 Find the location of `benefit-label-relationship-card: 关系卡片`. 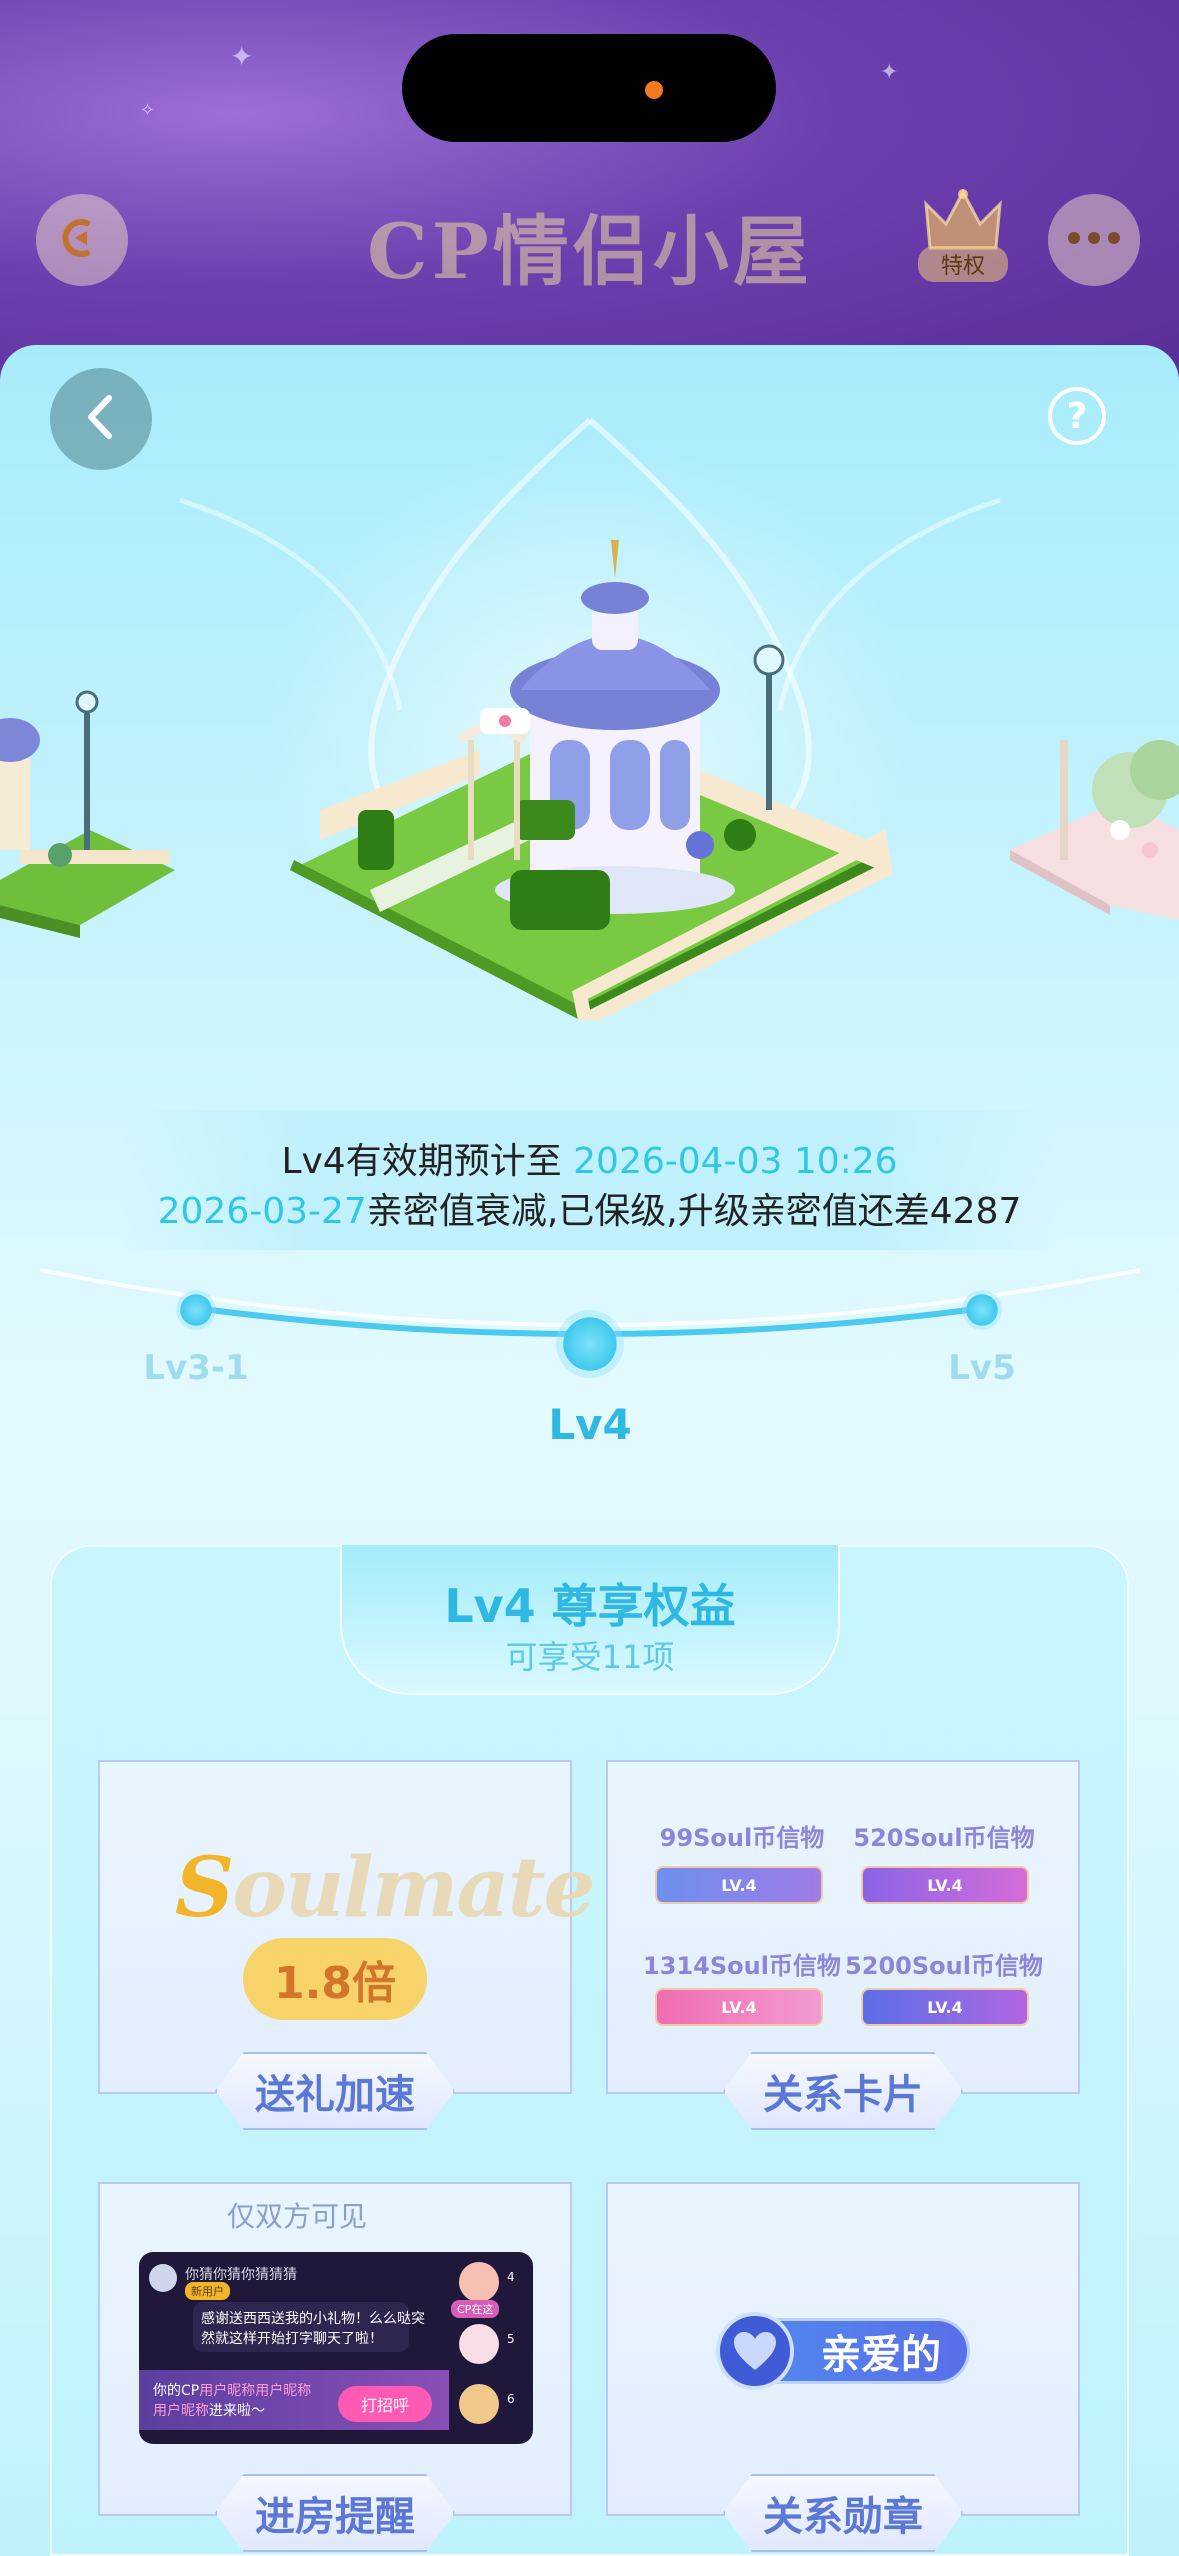

benefit-label-relationship-card: 关系卡片 is located at coordinates (843, 2091).